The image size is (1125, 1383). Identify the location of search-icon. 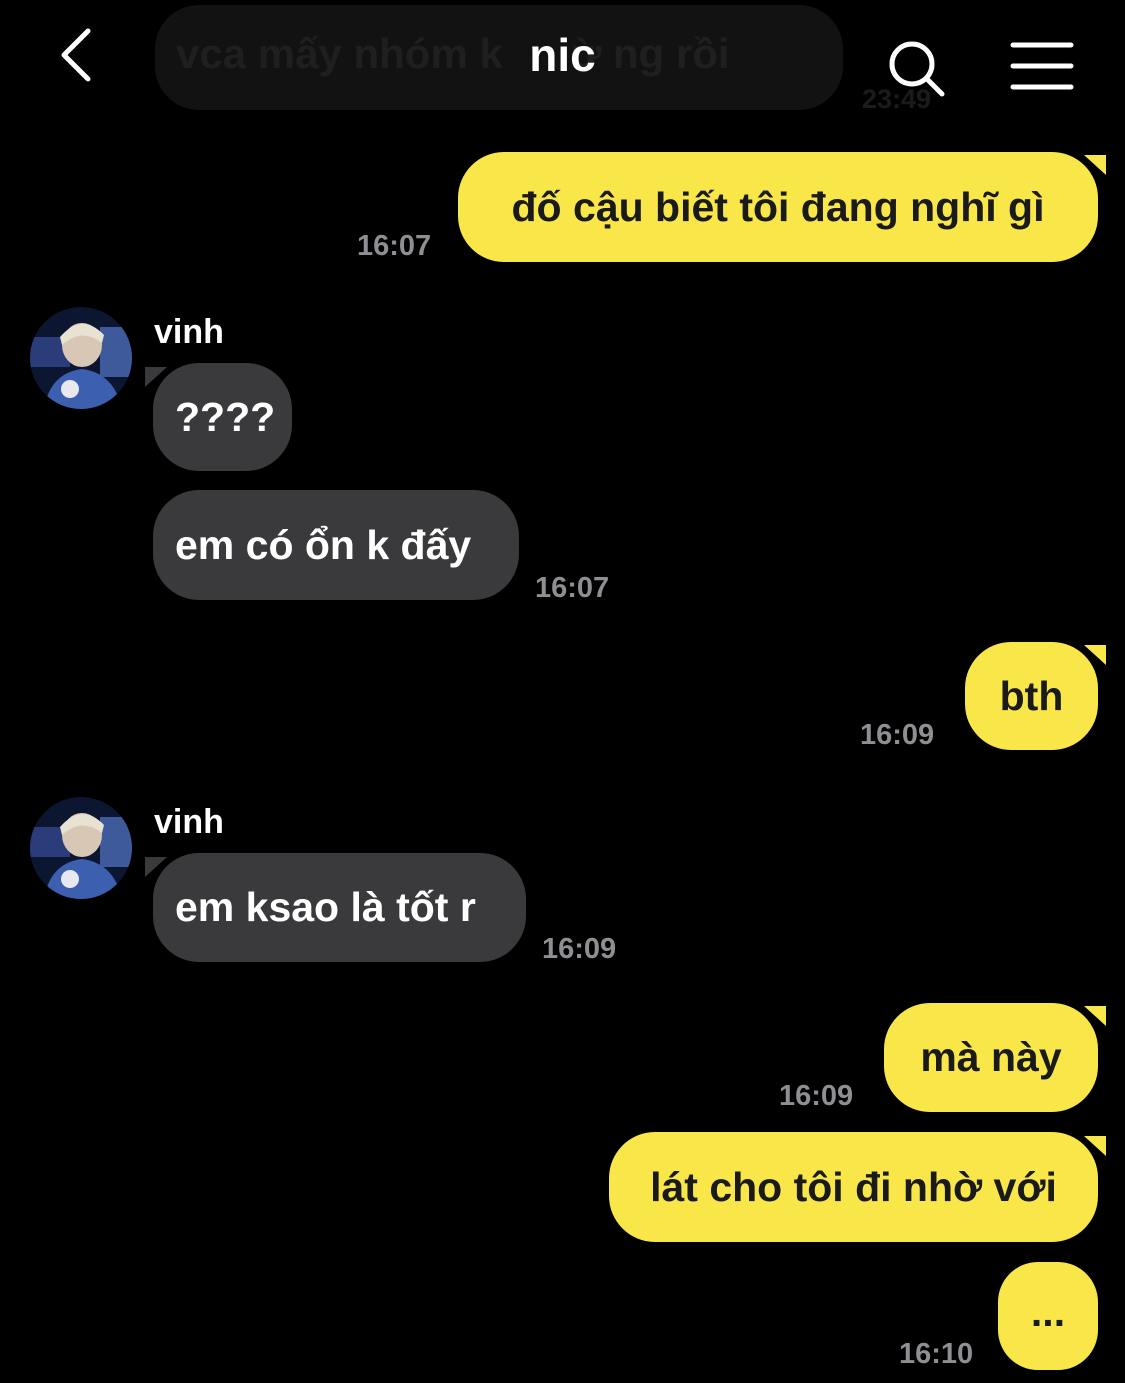
(917, 69).